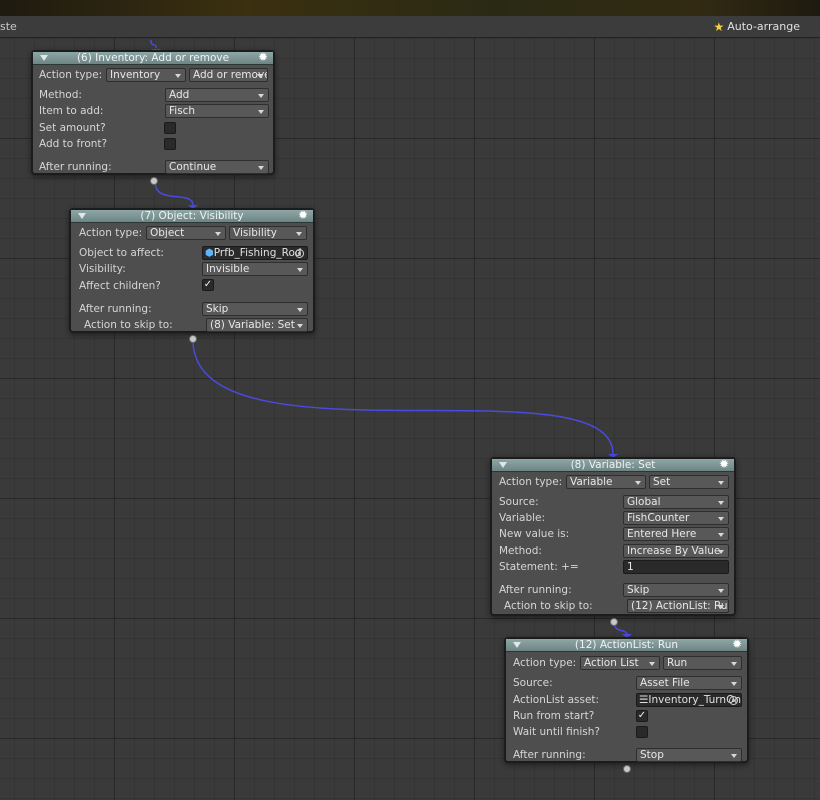 This screenshot has width=820, height=800. Describe the element at coordinates (676, 567) in the screenshot. I see `statement-input: 1` at that location.